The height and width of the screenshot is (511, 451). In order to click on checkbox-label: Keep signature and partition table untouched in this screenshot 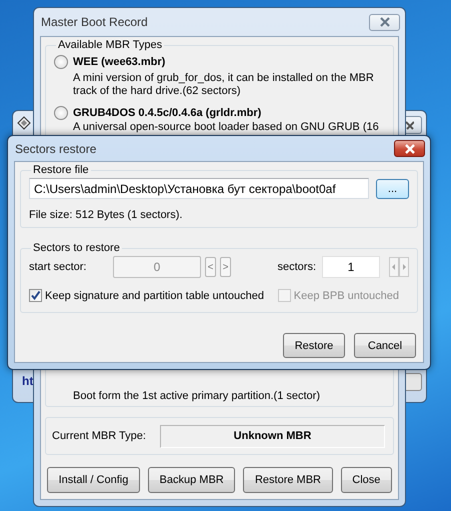, I will do `click(154, 296)`.